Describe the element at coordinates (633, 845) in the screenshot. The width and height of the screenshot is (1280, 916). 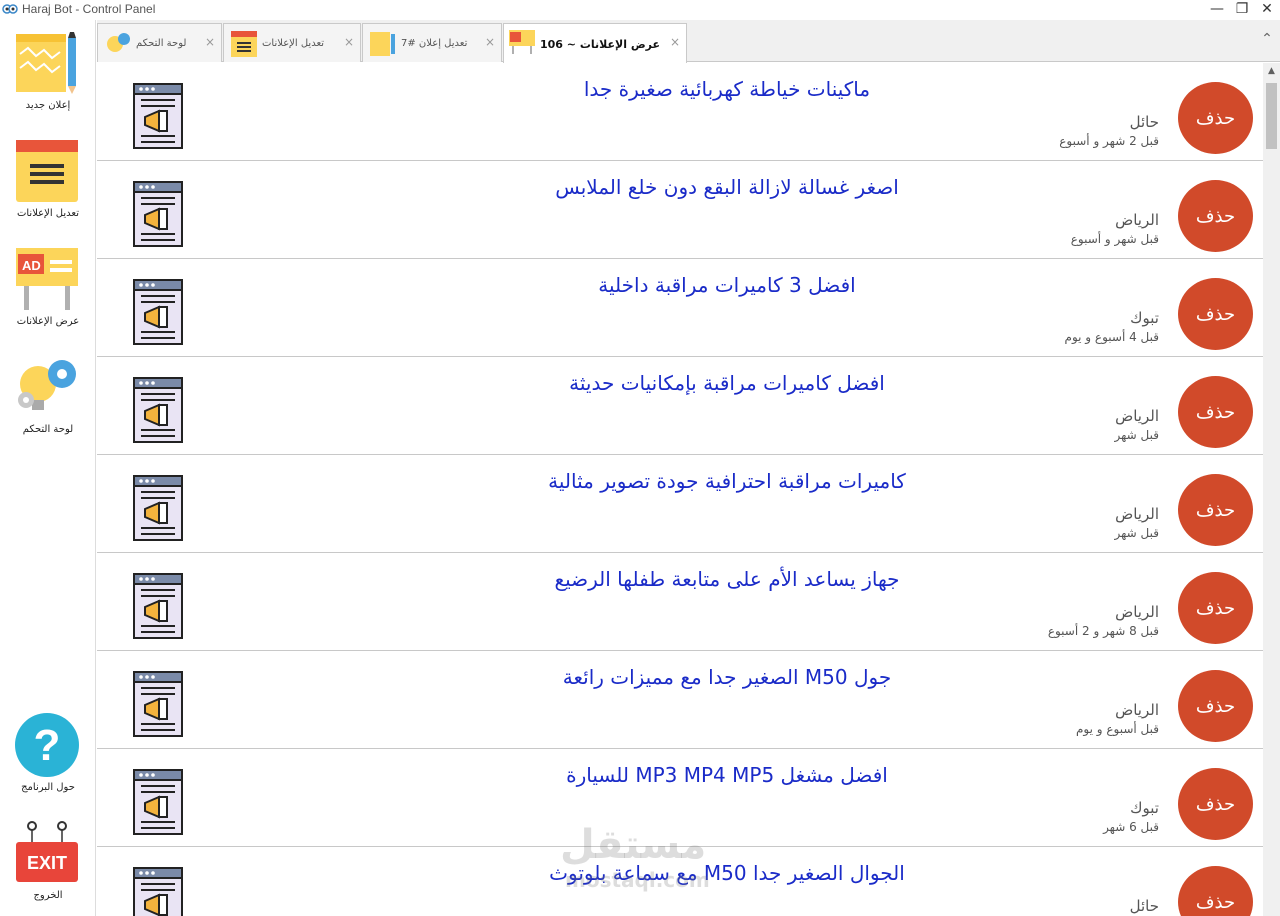
I see `watermark-arabic: مستقل` at that location.